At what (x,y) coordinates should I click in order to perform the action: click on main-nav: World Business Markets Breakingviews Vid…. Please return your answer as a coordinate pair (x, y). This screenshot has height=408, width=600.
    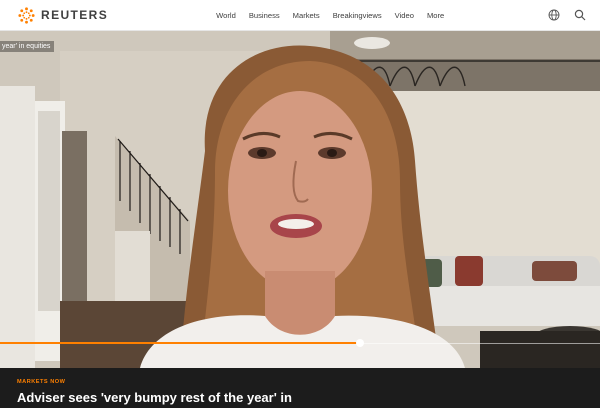
    Looking at the image, I should click on (336, 15).